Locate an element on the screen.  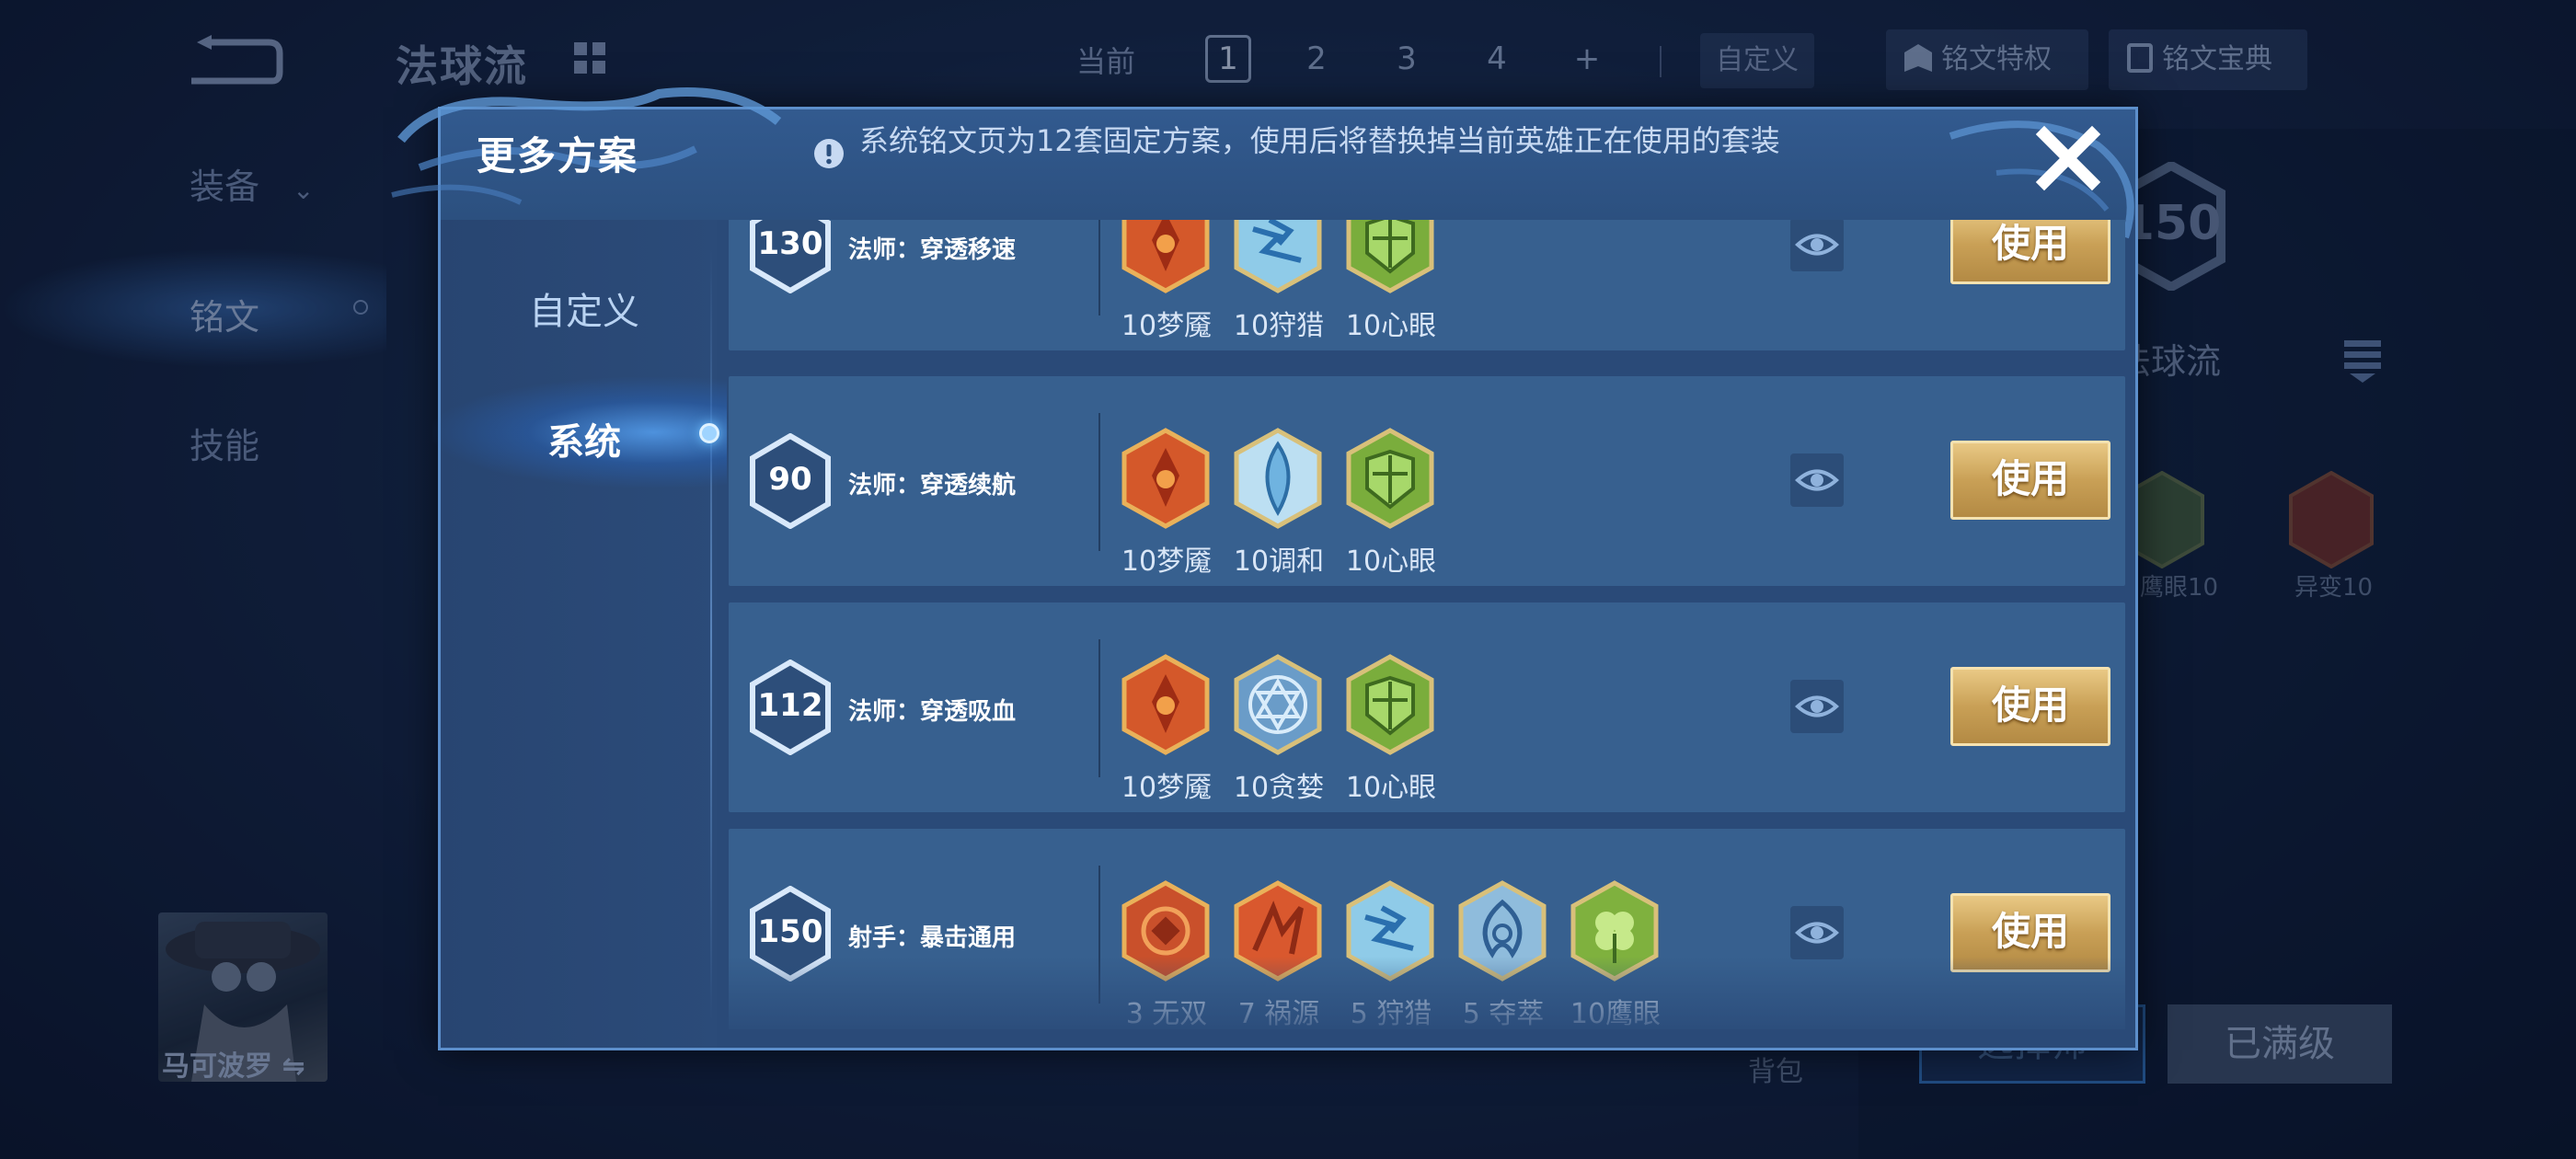
calamity-rune-icon is located at coordinates (1278, 930).